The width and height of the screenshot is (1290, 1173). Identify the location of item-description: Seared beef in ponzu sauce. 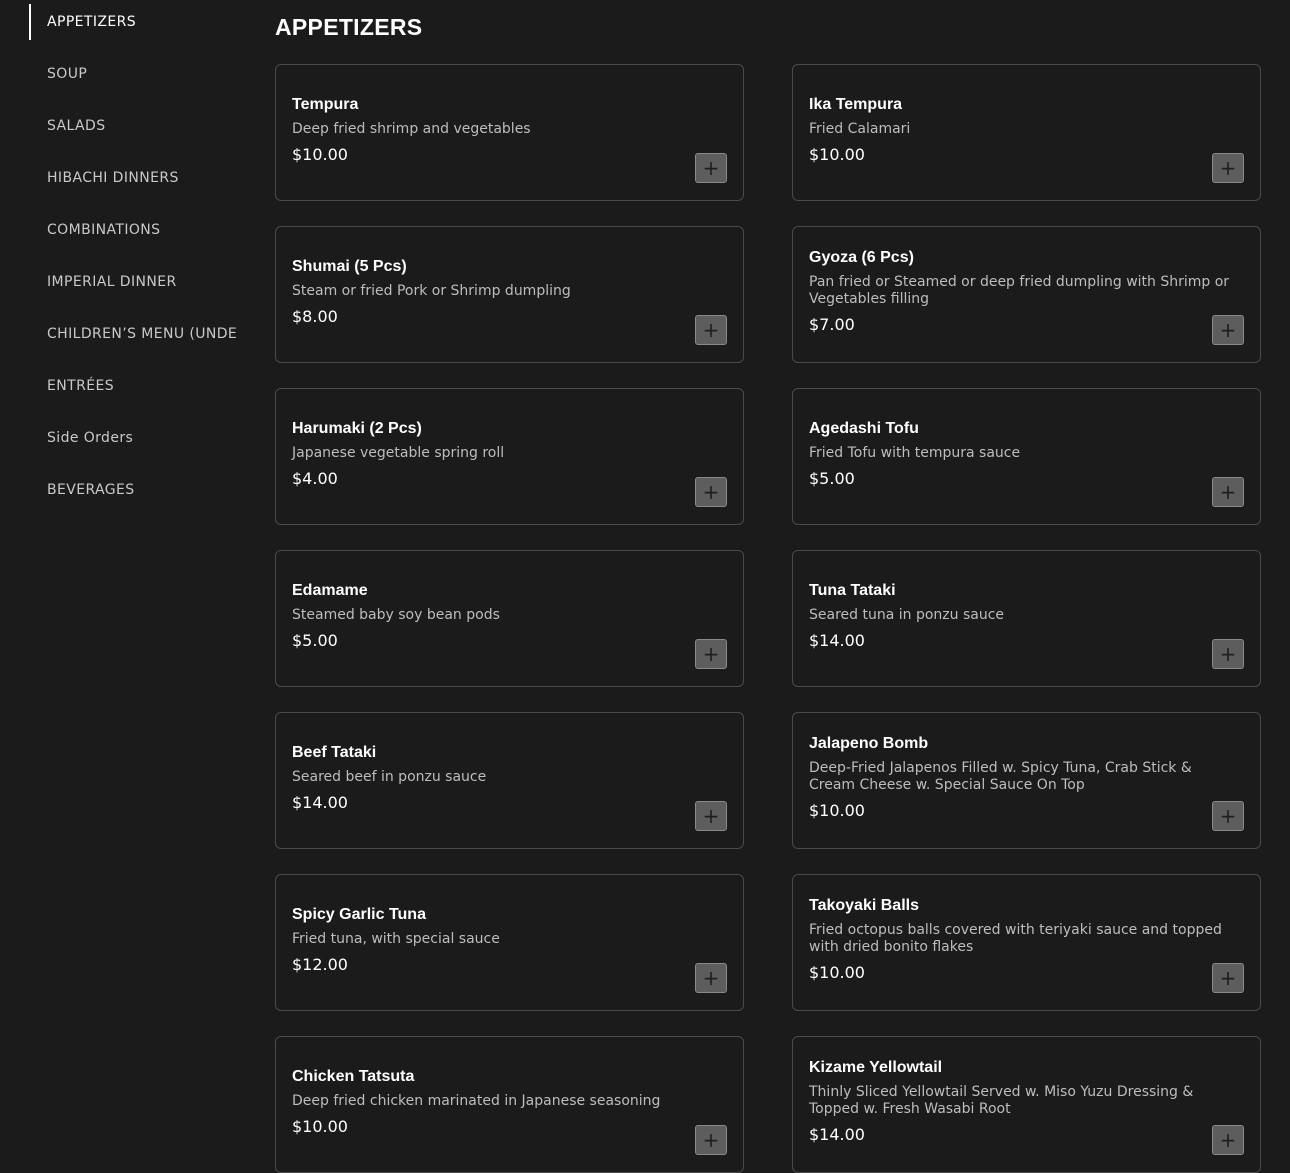
(389, 776).